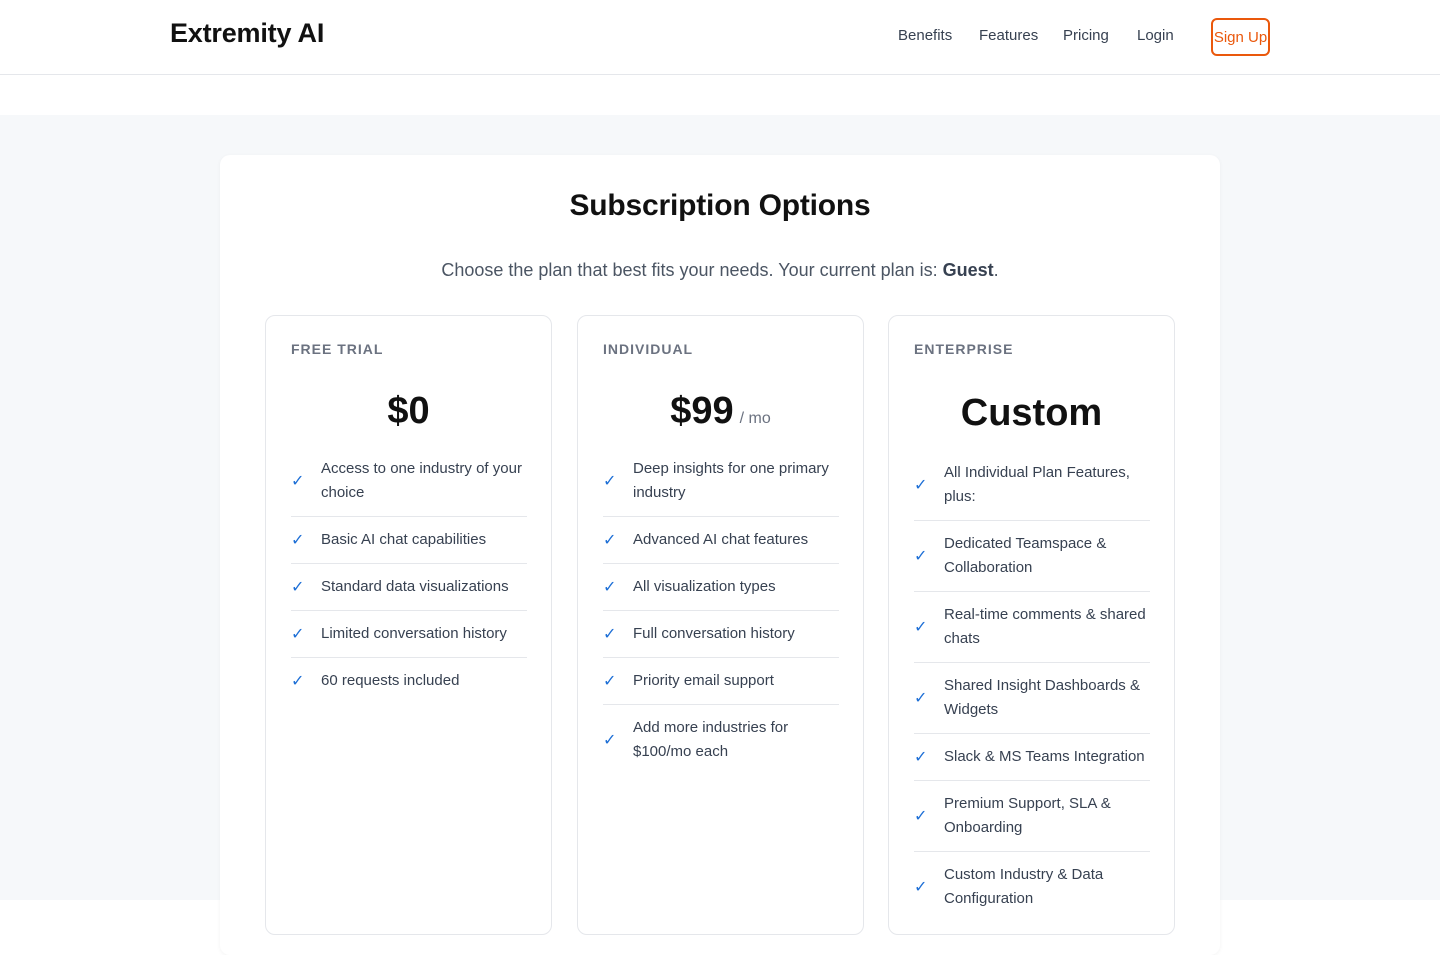  I want to click on feature-text: All Individual Plan Features, plus:, so click(1037, 484).